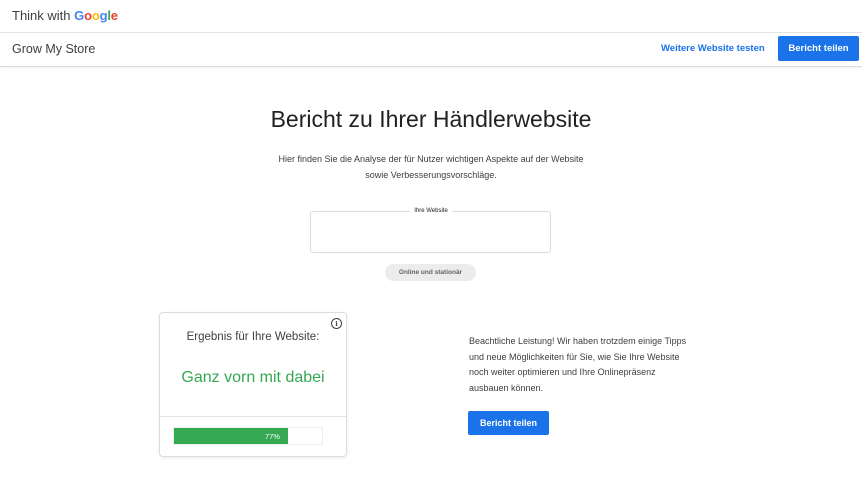 The height and width of the screenshot is (483, 862). I want to click on share-report-button-header: Bericht teilen, so click(818, 48).